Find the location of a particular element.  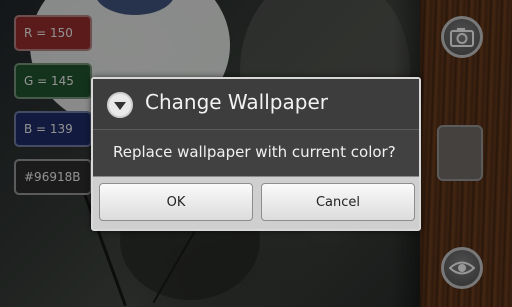

dialog-message: Replace wallpaper with current color? is located at coordinates (254, 152).